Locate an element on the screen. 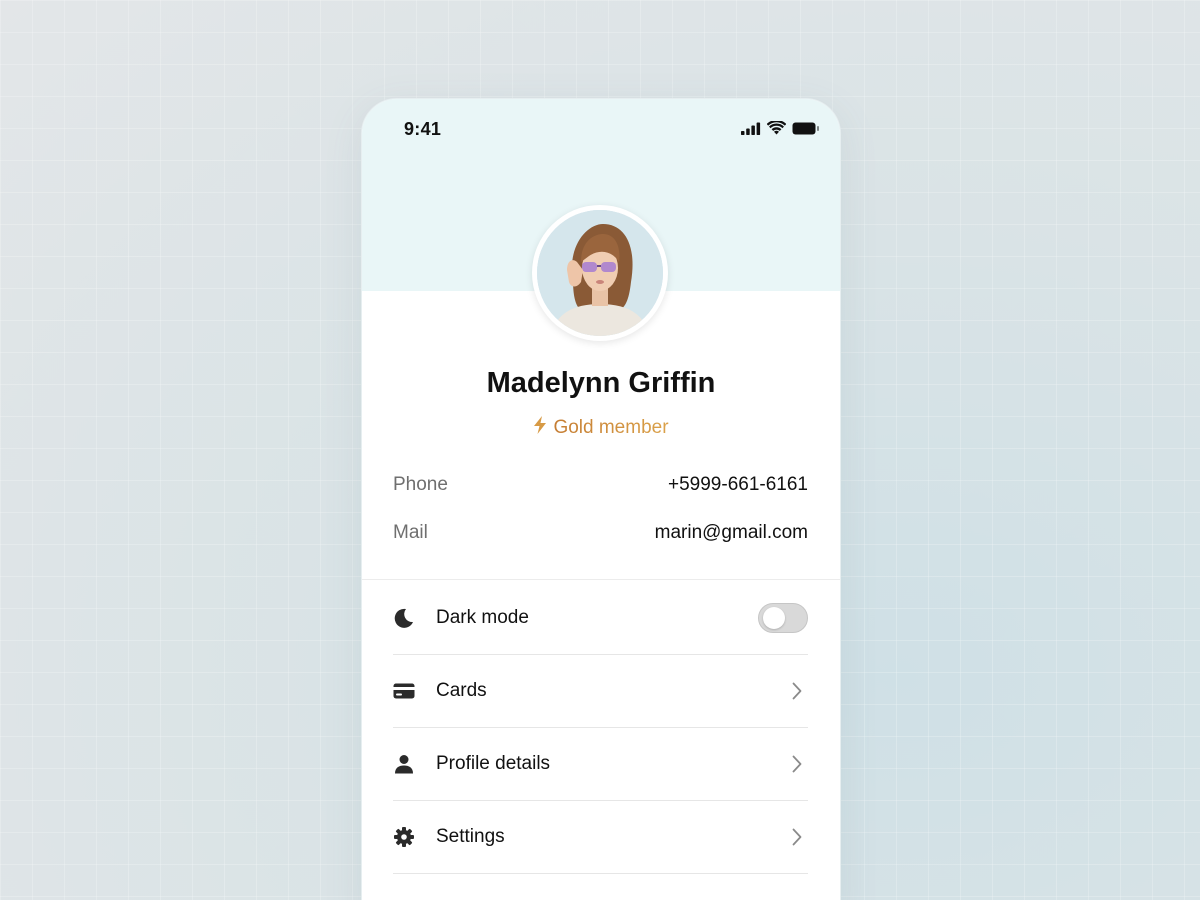 The image size is (1200, 900). profile-details-label: Profile details is located at coordinates (493, 763).